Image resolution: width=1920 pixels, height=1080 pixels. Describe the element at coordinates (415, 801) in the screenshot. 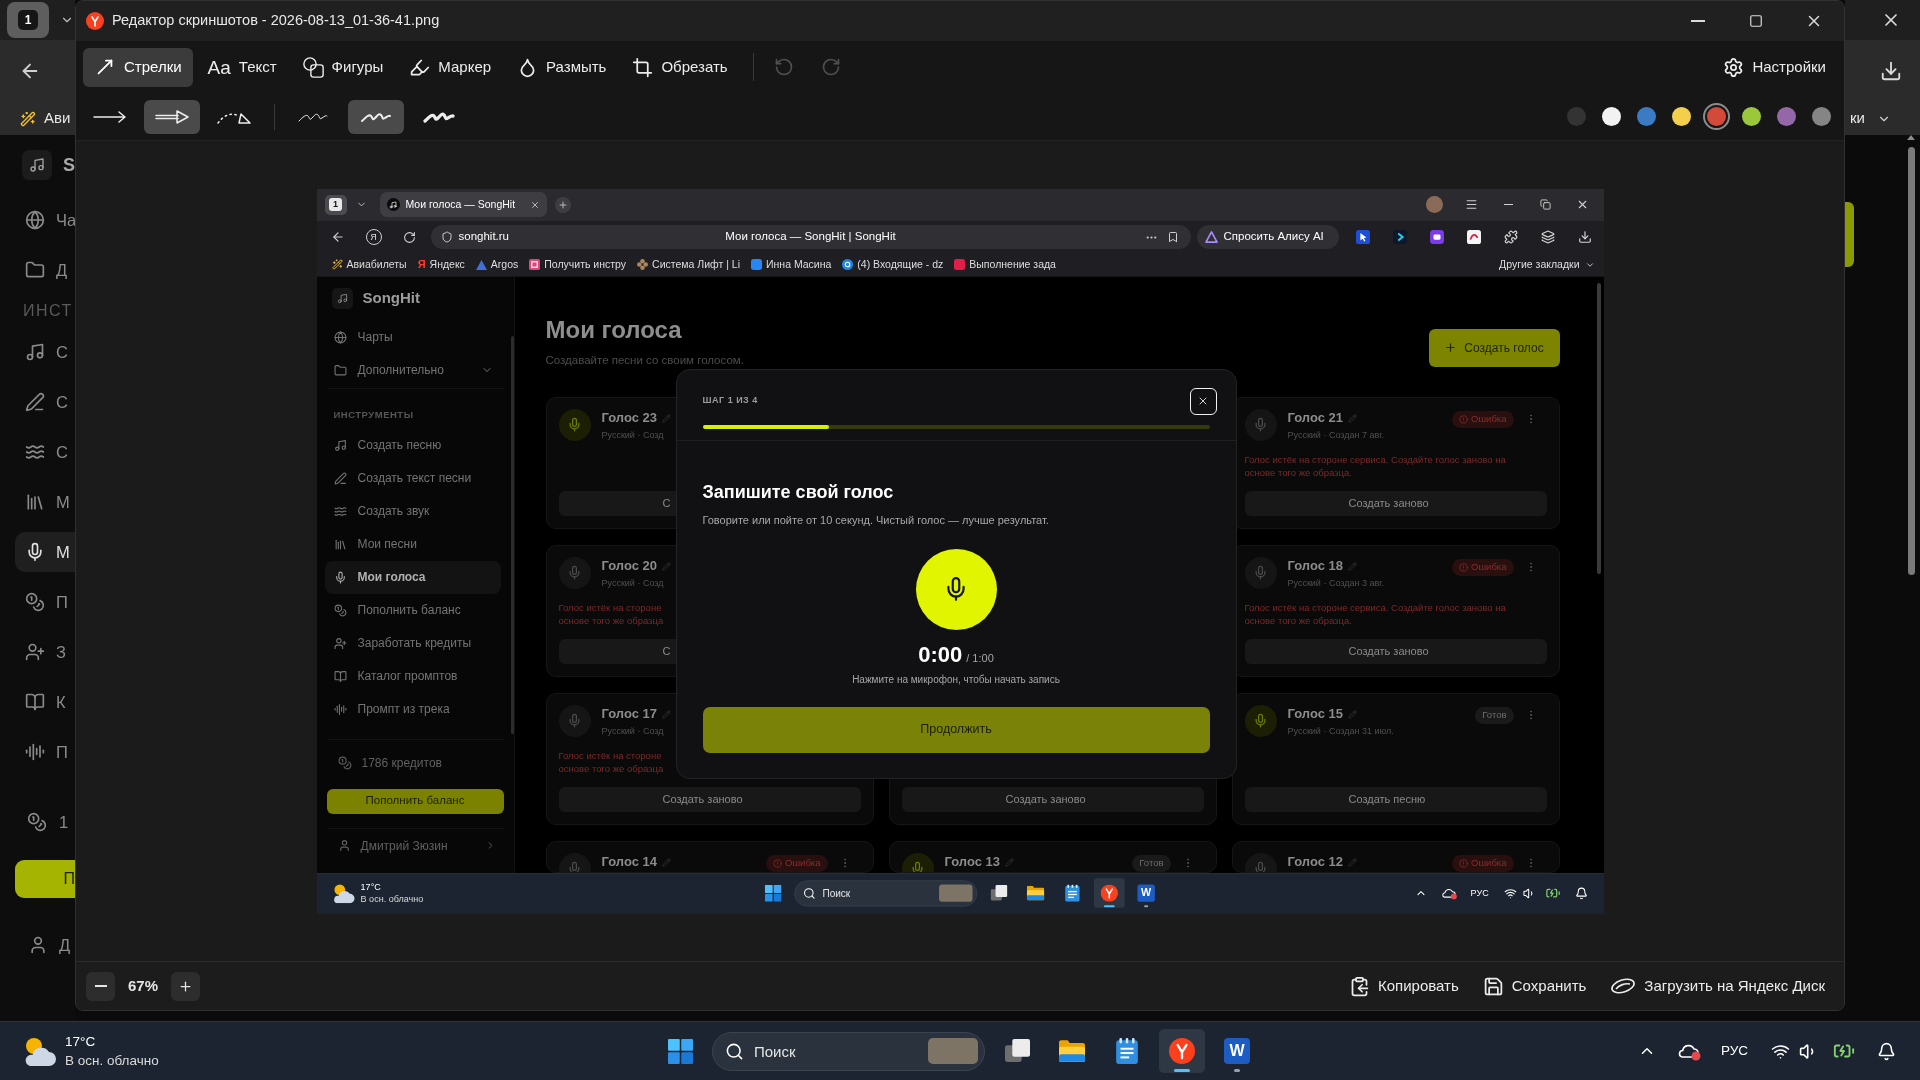

I see `topup-button: Пополнить баланс` at that location.